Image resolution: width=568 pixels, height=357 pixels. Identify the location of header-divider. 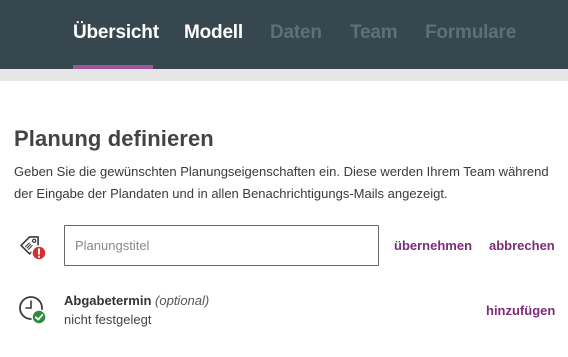
(284, 75).